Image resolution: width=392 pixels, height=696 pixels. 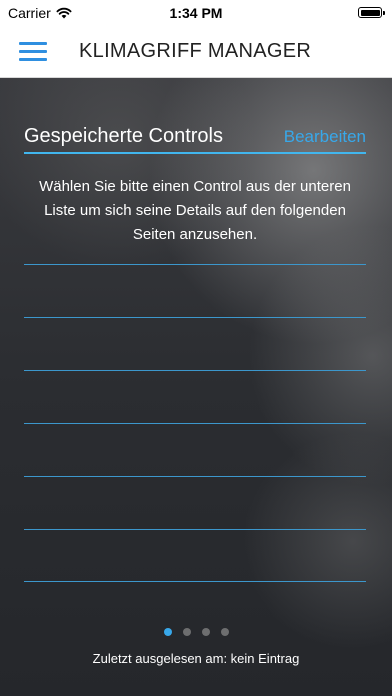 I want to click on hamburger-menu-icon, so click(x=33, y=52).